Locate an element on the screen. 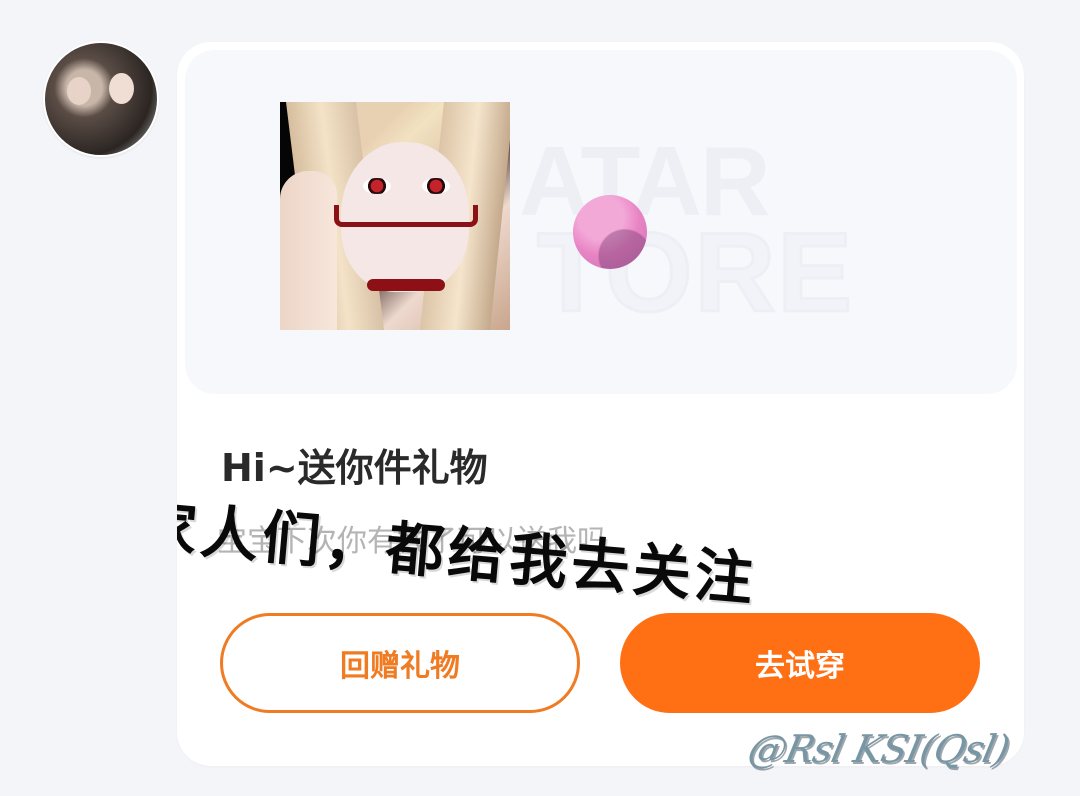 The image size is (1080, 796). photo-hand is located at coordinates (308, 250).